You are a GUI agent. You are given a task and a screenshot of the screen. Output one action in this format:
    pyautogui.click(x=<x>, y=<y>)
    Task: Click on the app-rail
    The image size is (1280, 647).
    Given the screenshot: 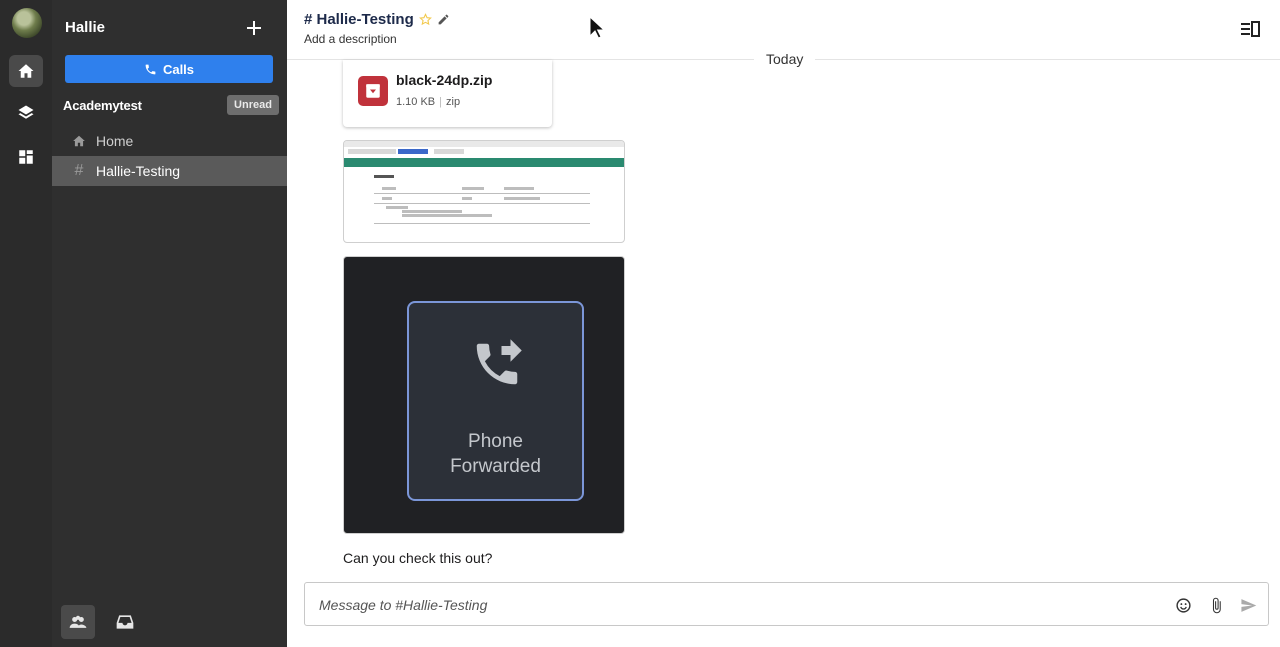 What is the action you would take?
    pyautogui.click(x=26, y=323)
    